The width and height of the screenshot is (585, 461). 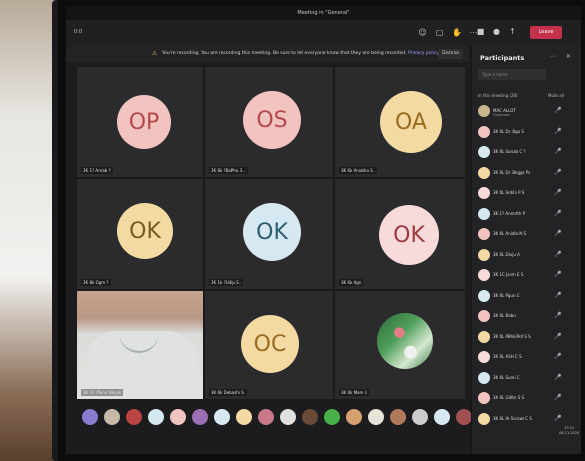 What do you see at coordinates (562, 56) in the screenshot?
I see `panel-header-icons: ⋯ ✕` at bounding box center [562, 56].